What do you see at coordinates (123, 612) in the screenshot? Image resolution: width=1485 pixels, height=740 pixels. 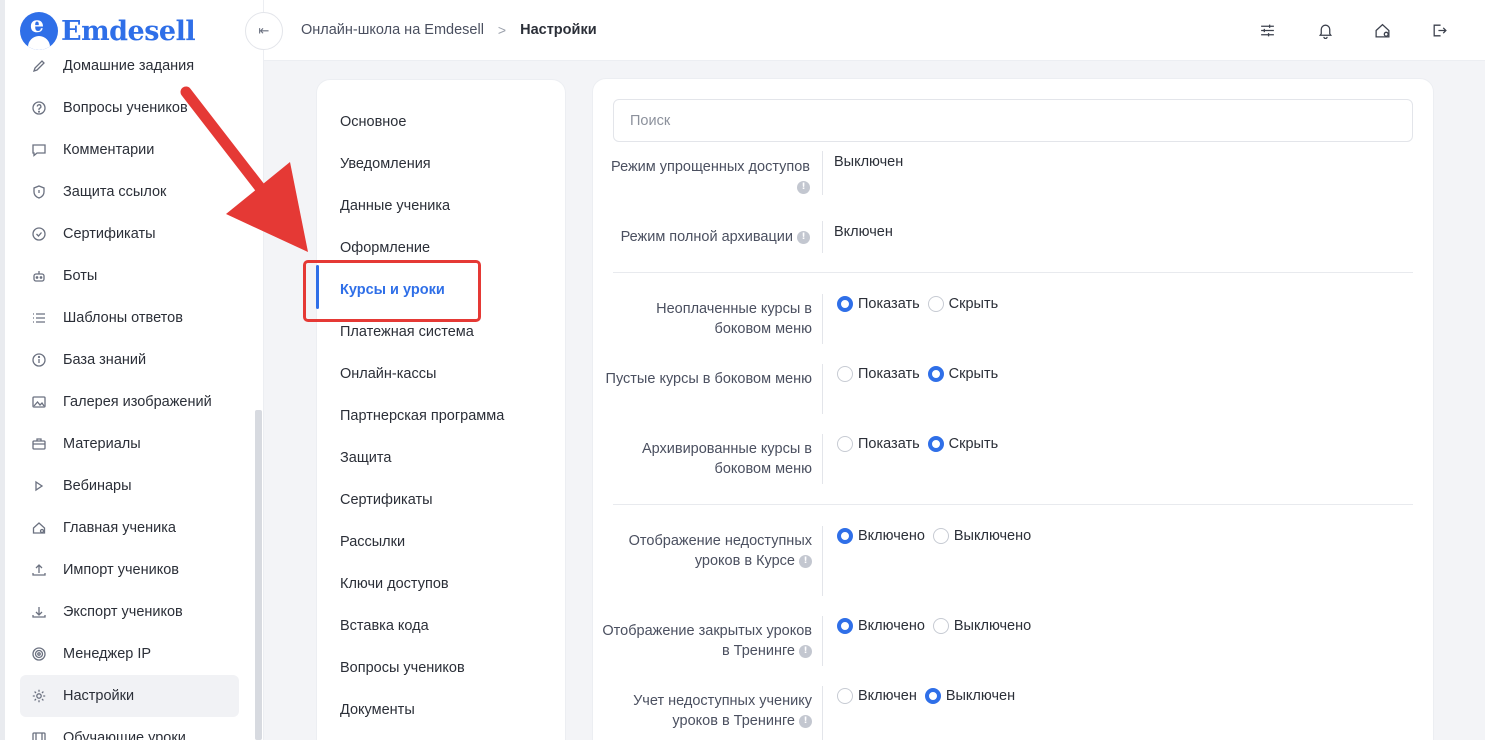 I see `sidebar-item-label: Экспорт учеников` at bounding box center [123, 612].